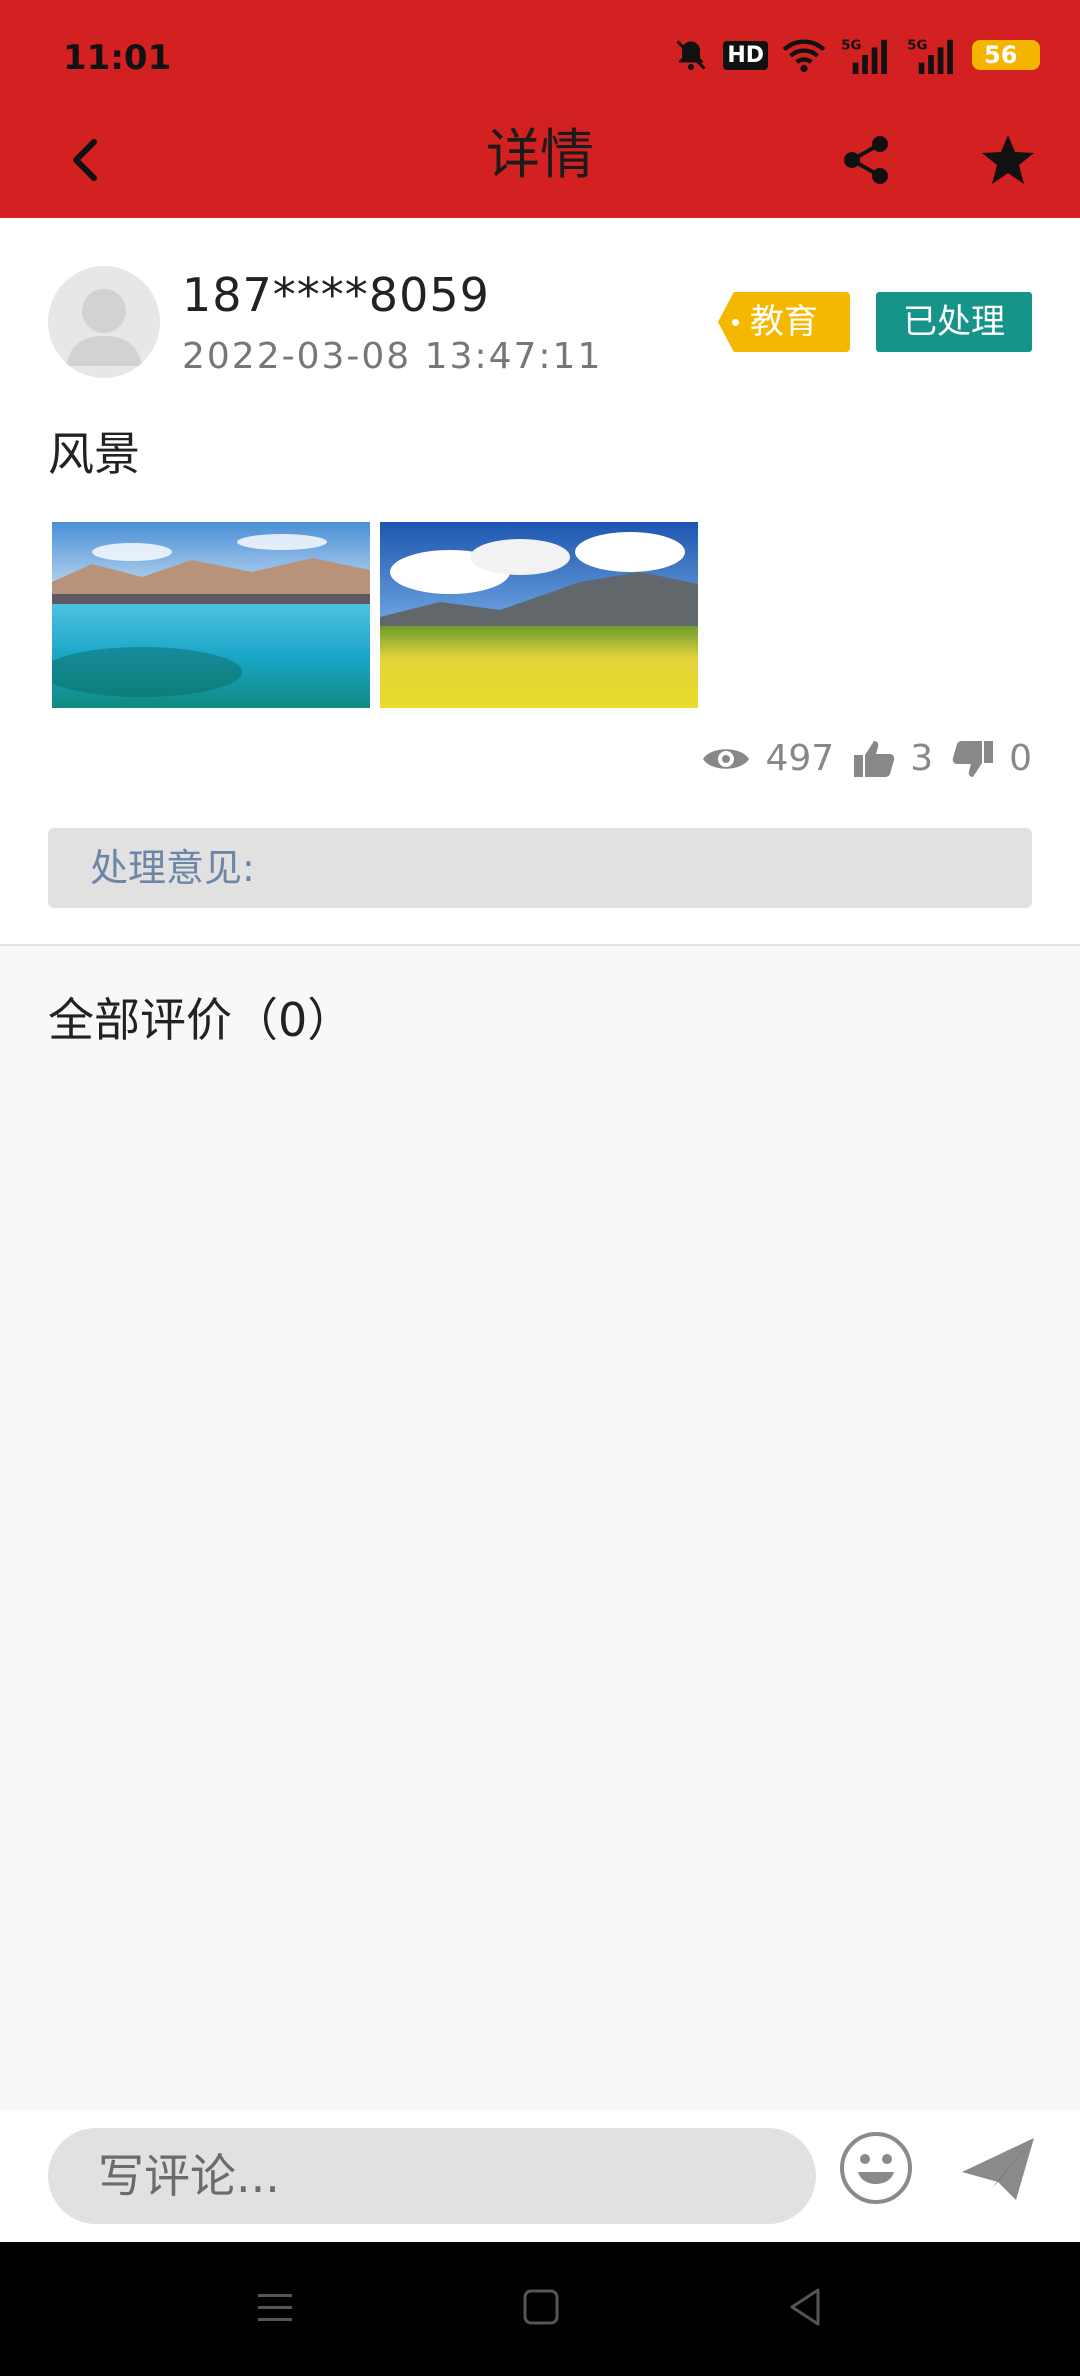 The height and width of the screenshot is (2376, 1080). What do you see at coordinates (1008, 160) in the screenshot?
I see `star-icon` at bounding box center [1008, 160].